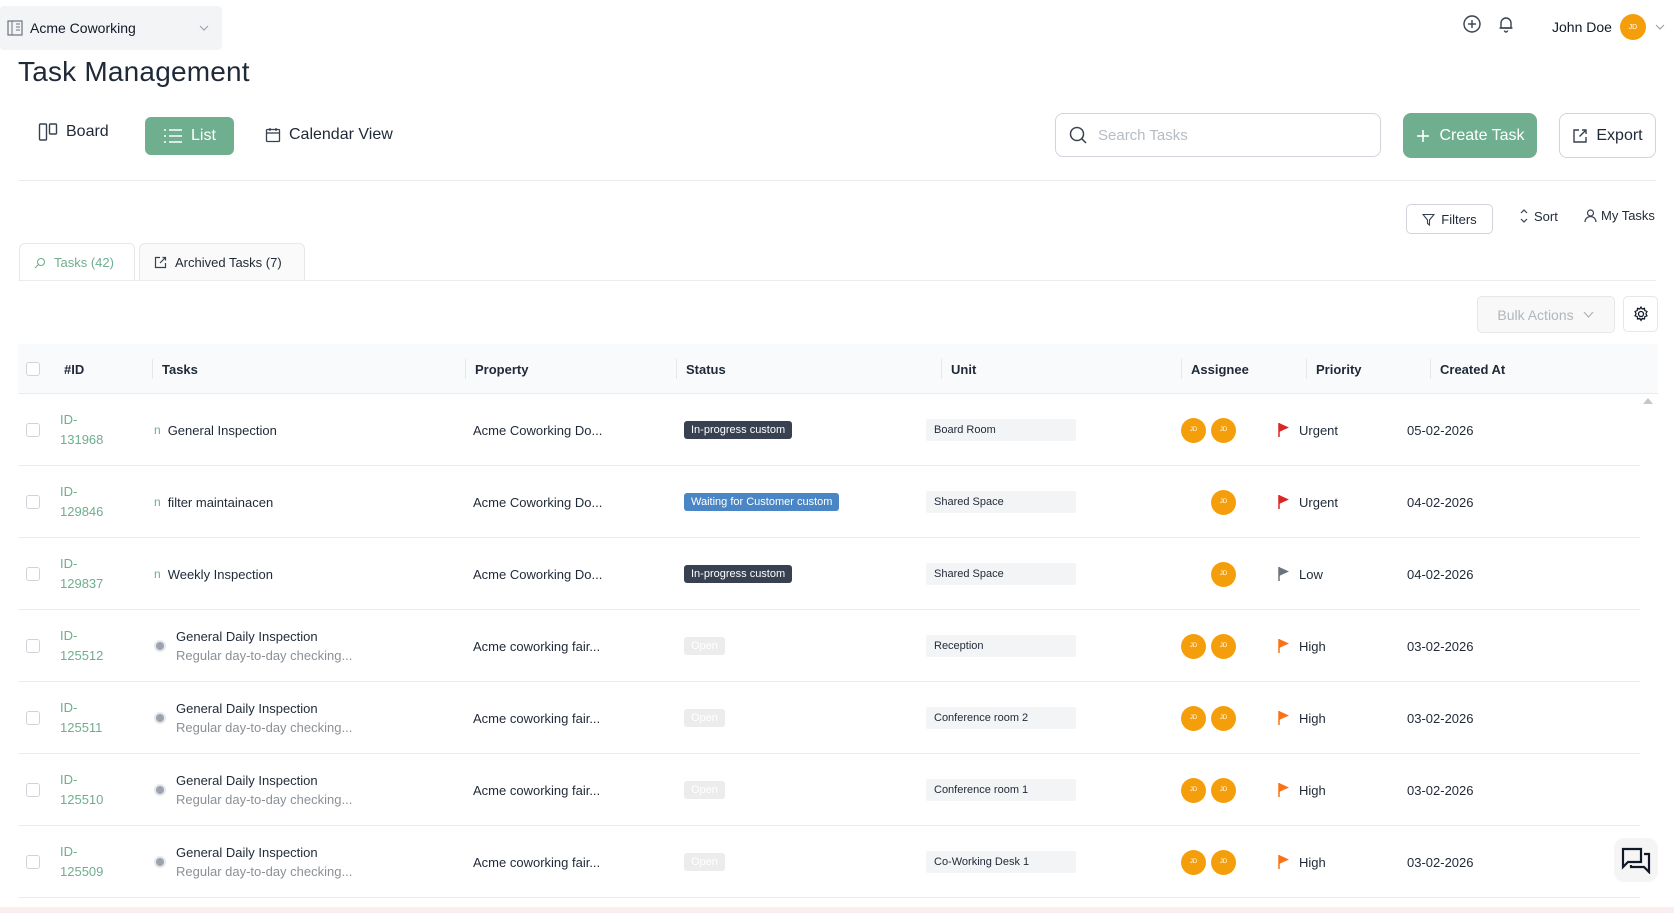  I want to click on column-header-priority: Priority, so click(1334, 369).